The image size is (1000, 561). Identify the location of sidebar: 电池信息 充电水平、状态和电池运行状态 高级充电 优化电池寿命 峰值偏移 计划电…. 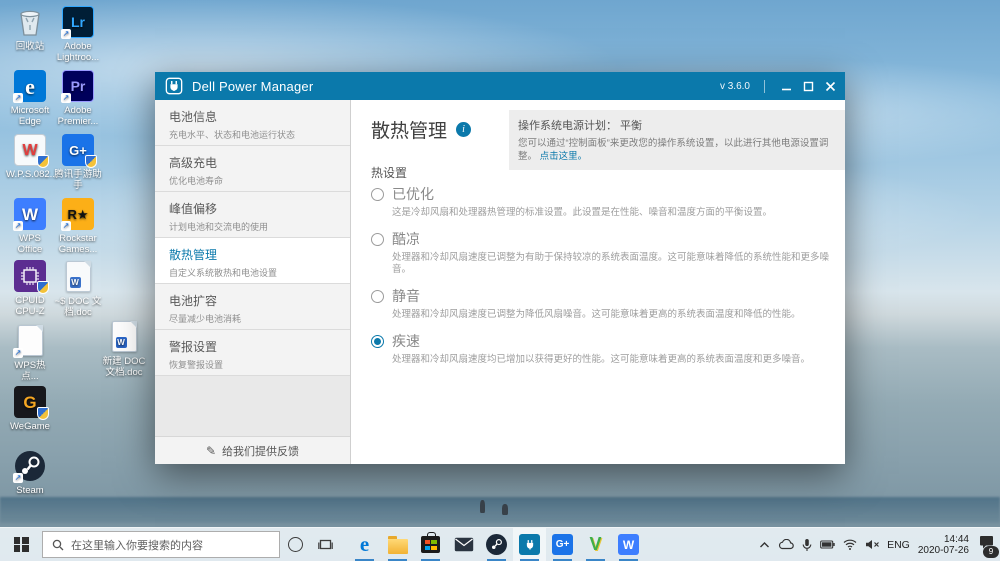
(253, 282).